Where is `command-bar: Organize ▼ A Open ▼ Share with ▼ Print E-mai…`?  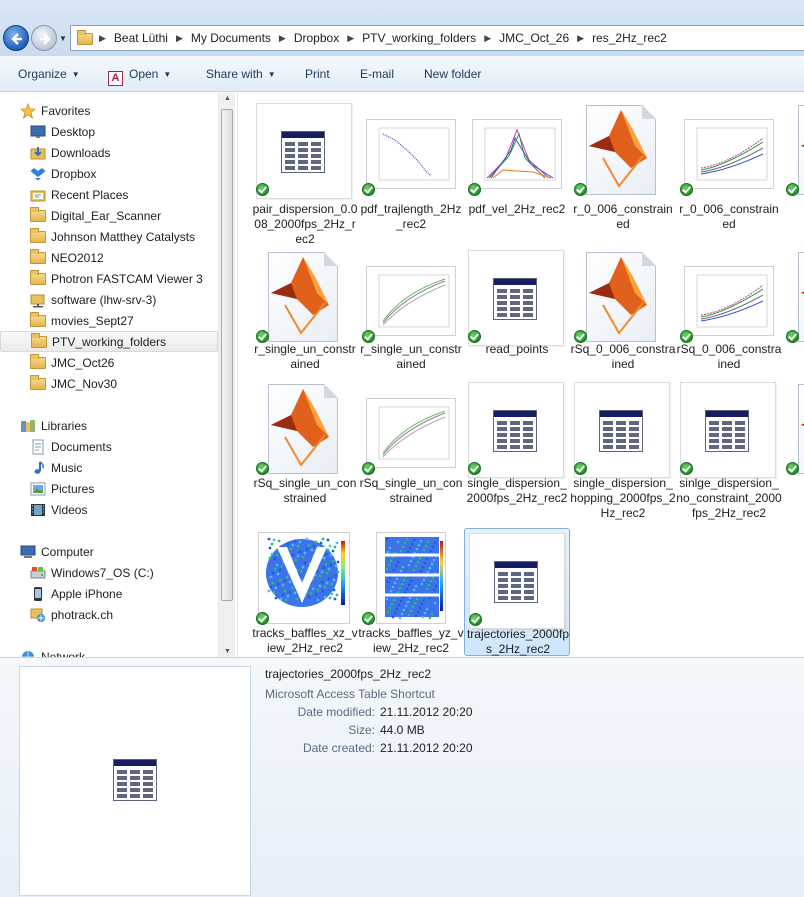
command-bar: Organize ▼ A Open ▼ Share with ▼ Print E-mai… is located at coordinates (402, 74).